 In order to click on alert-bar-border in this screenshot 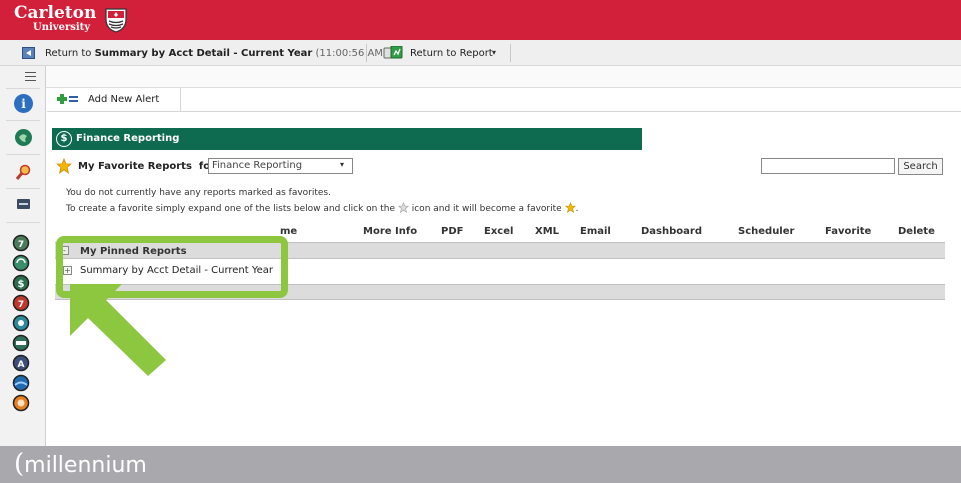, I will do `click(504, 111)`.